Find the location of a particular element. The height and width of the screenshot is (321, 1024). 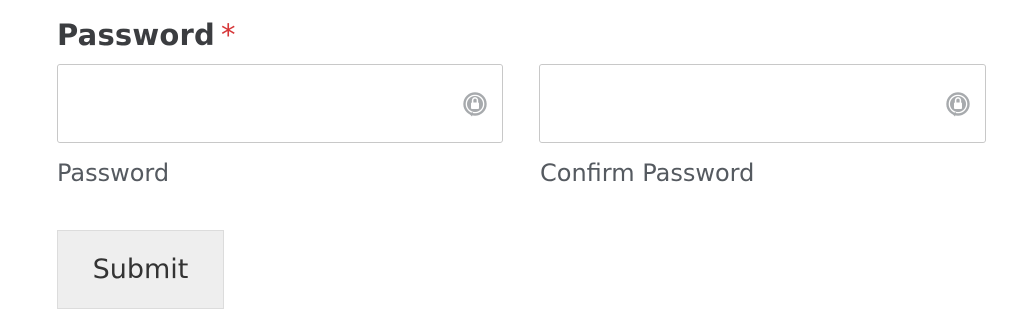

password-input-container is located at coordinates (280, 103).